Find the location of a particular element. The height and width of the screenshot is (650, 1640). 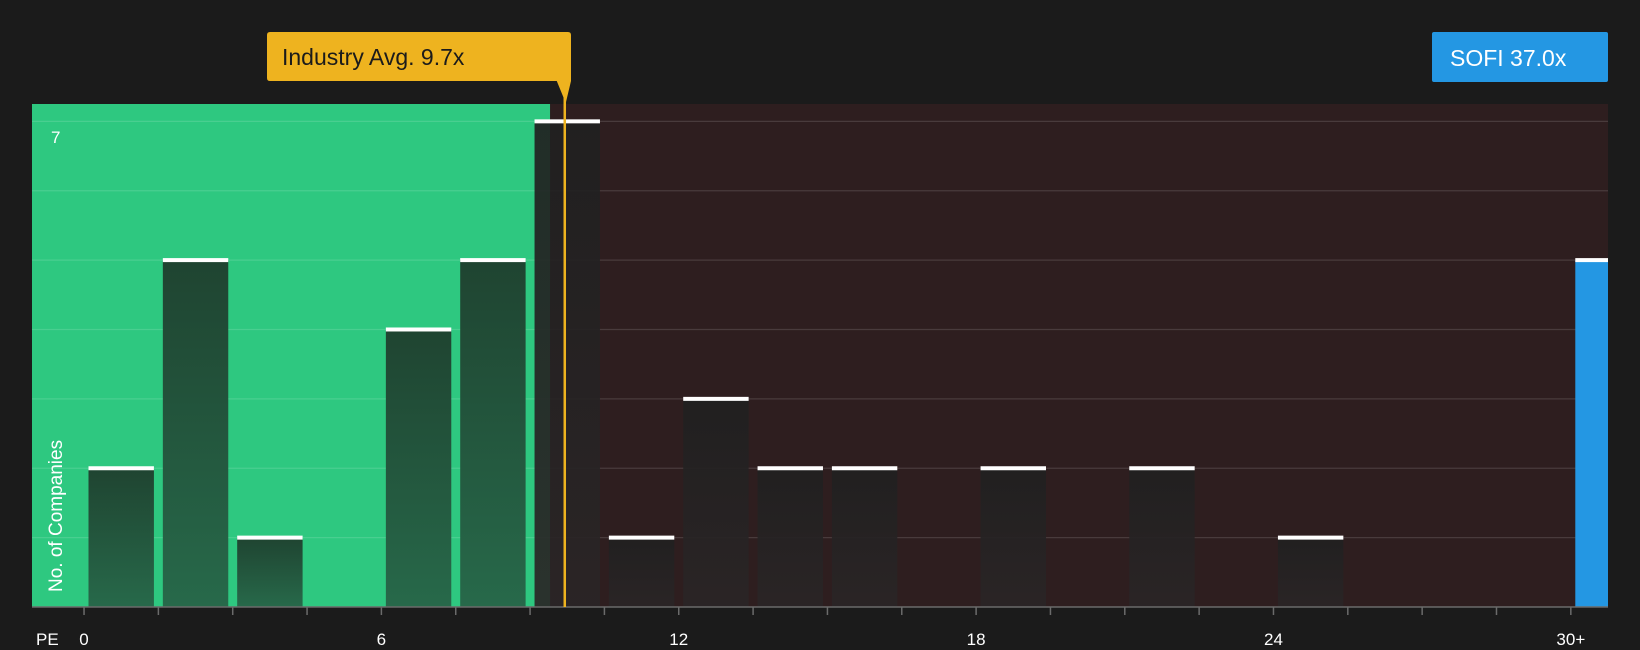

y-tick-label: 7 is located at coordinates (55, 137).